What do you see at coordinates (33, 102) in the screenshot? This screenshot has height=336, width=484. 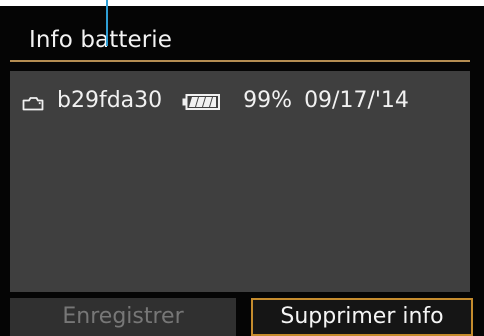 I see `camera-icon` at bounding box center [33, 102].